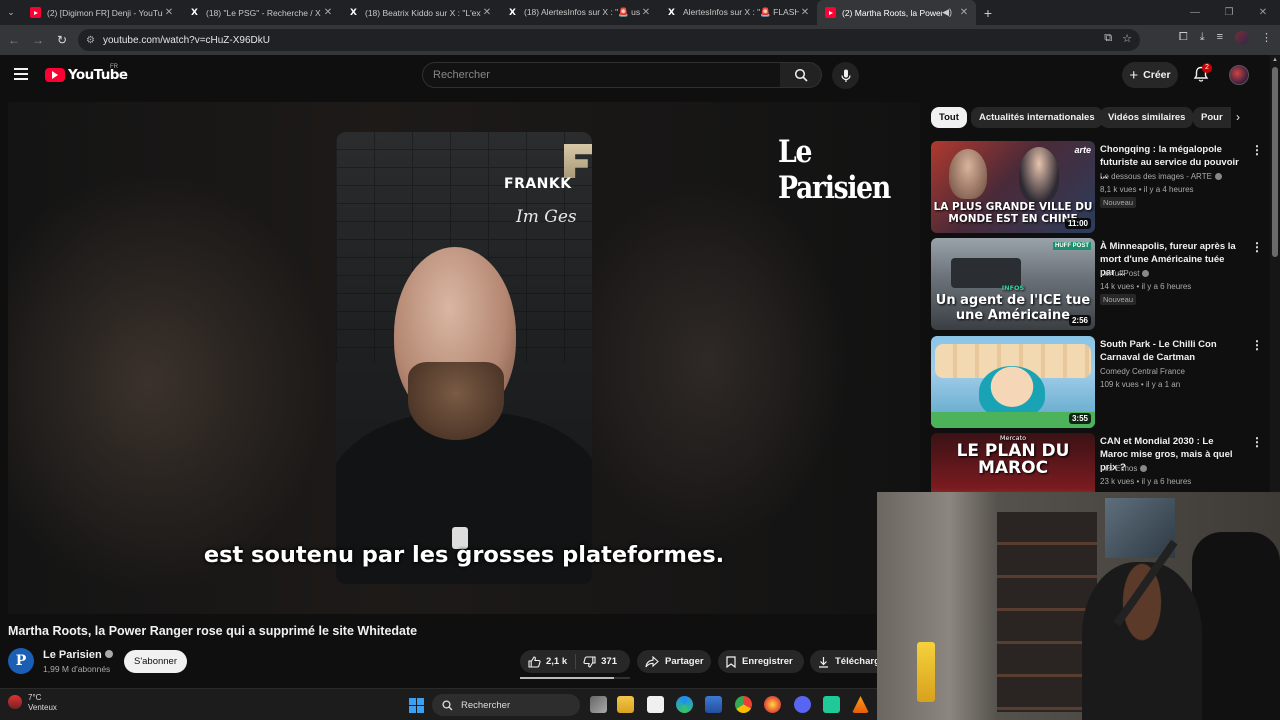 The image size is (1280, 720). Describe the element at coordinates (21, 661) in the screenshot. I see `channel-avatar: P` at that location.